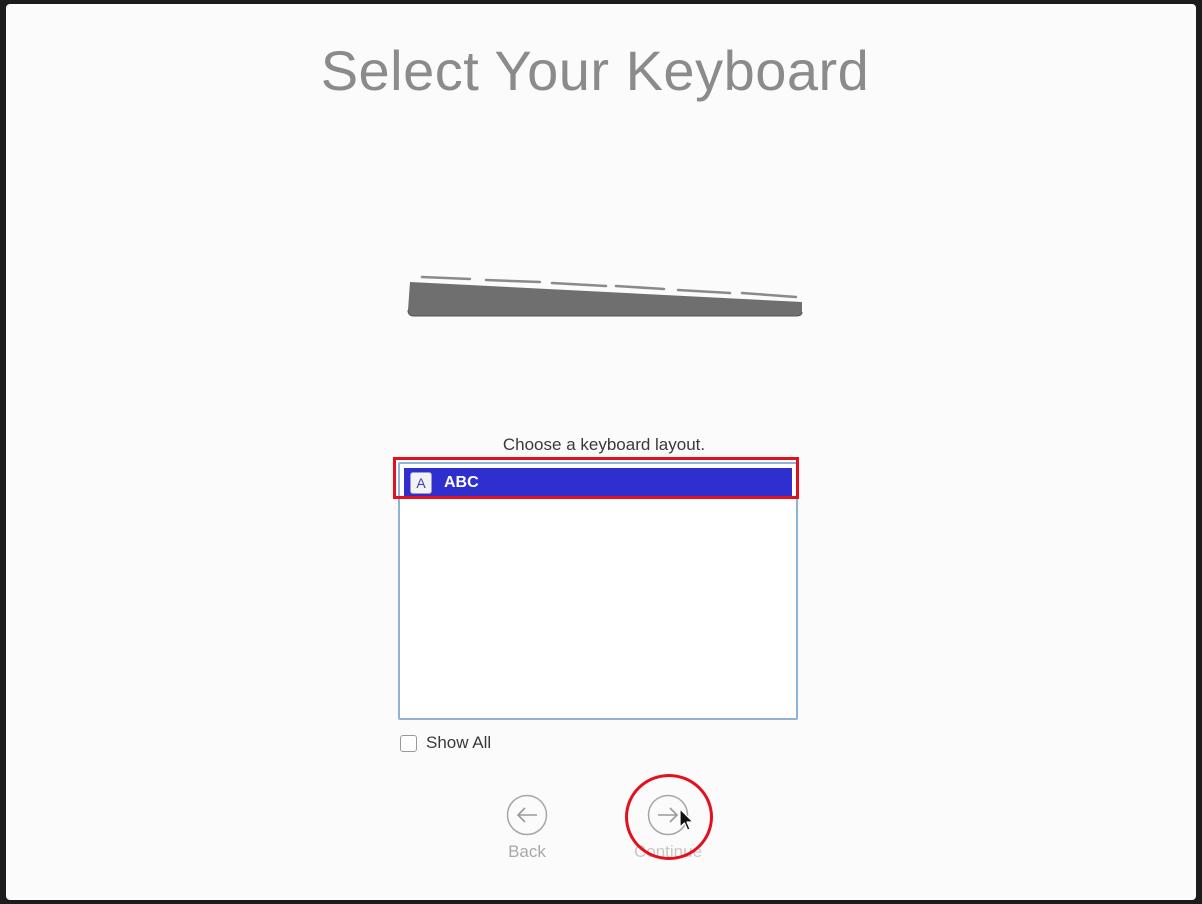 The width and height of the screenshot is (1202, 904). Describe the element at coordinates (527, 815) in the screenshot. I see `arrow-left-icon` at that location.